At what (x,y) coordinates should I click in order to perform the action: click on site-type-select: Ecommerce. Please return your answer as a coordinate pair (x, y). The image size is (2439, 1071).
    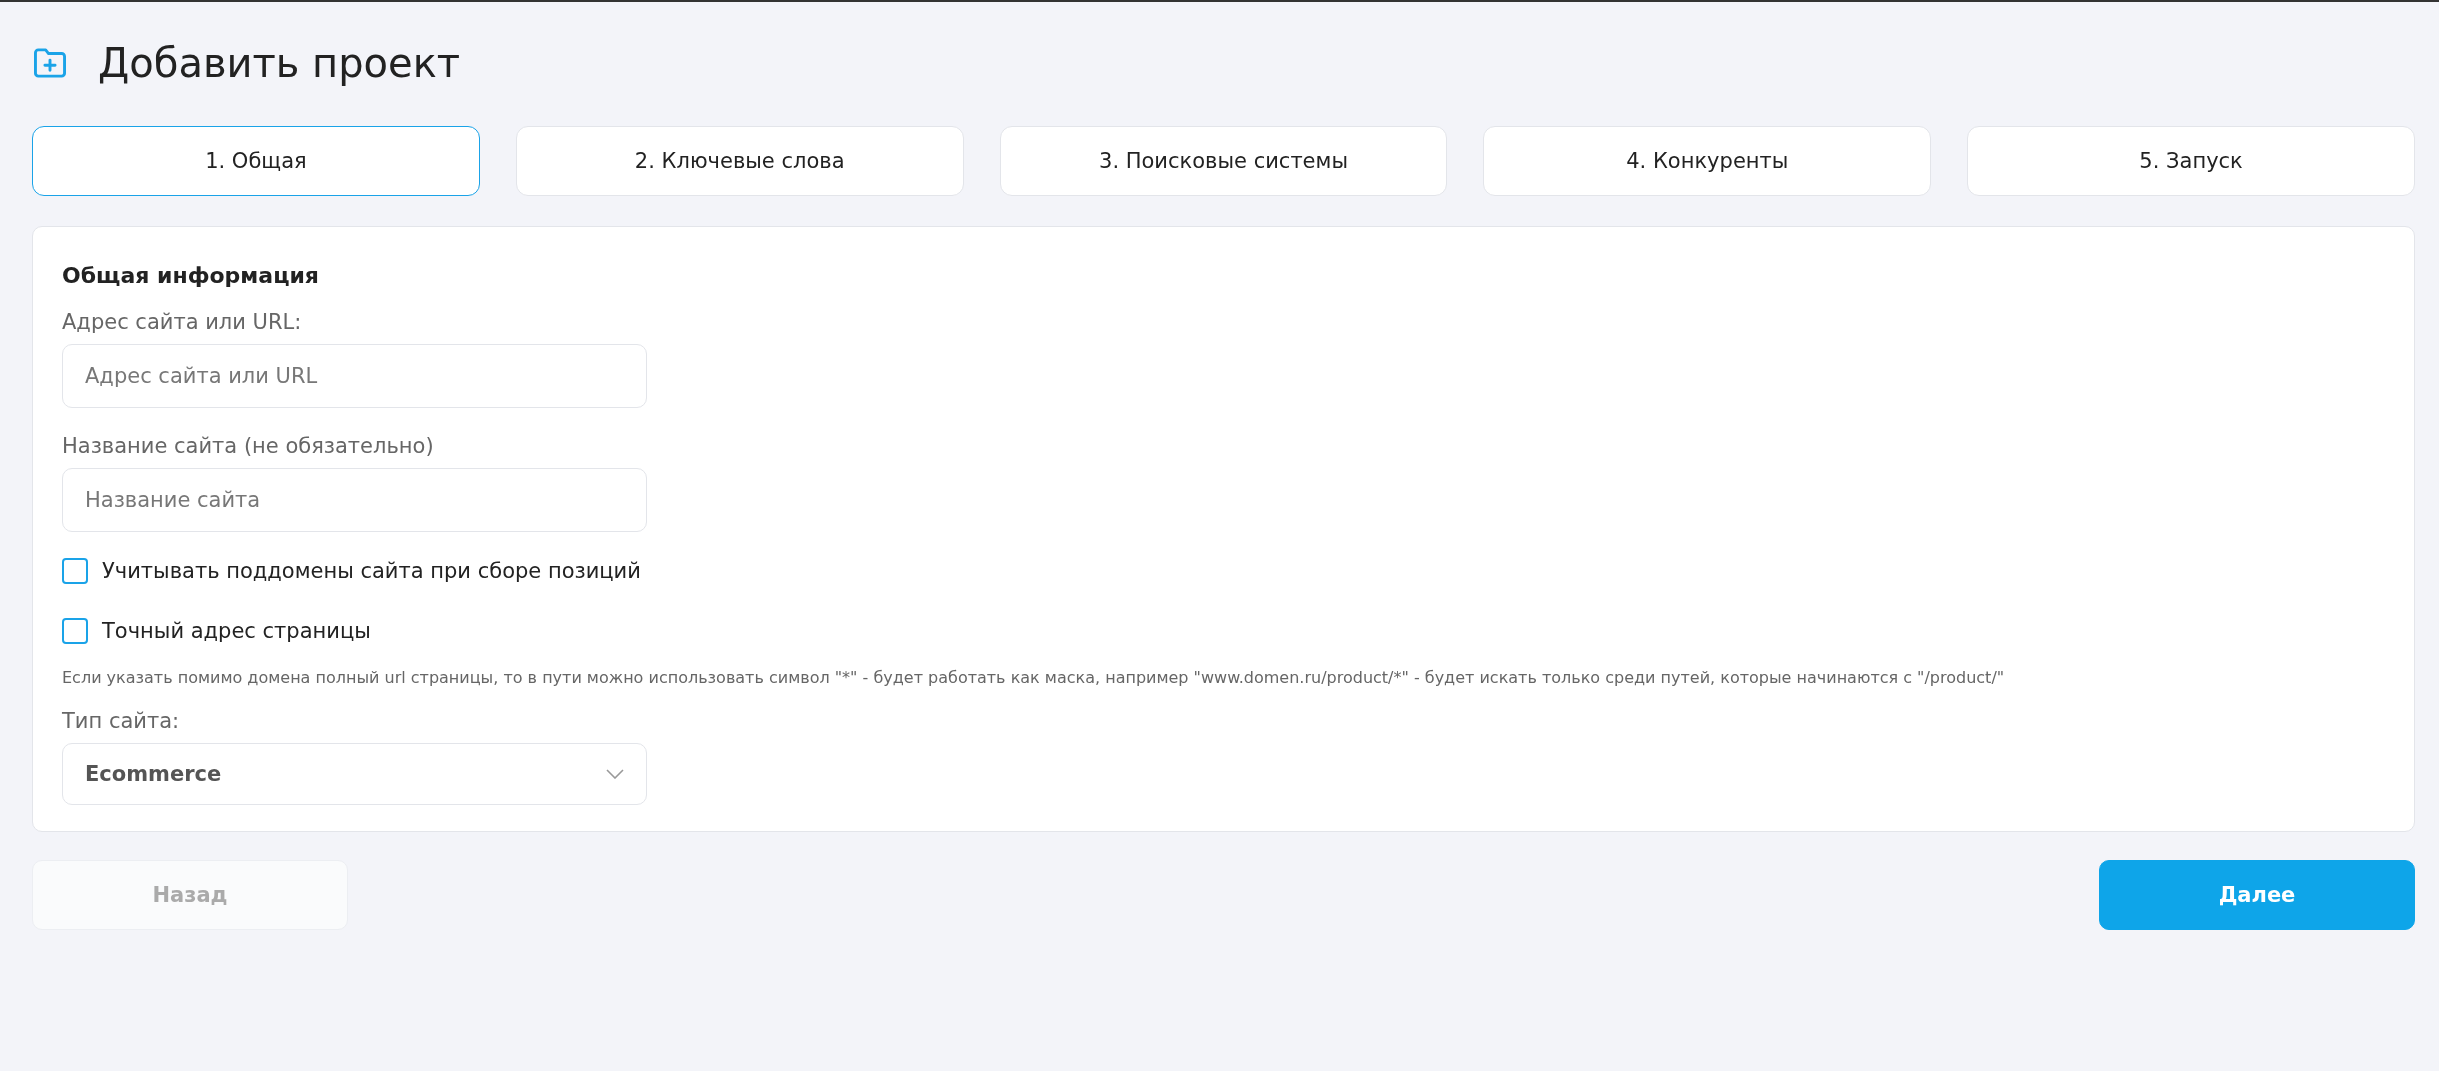
    Looking at the image, I should click on (354, 774).